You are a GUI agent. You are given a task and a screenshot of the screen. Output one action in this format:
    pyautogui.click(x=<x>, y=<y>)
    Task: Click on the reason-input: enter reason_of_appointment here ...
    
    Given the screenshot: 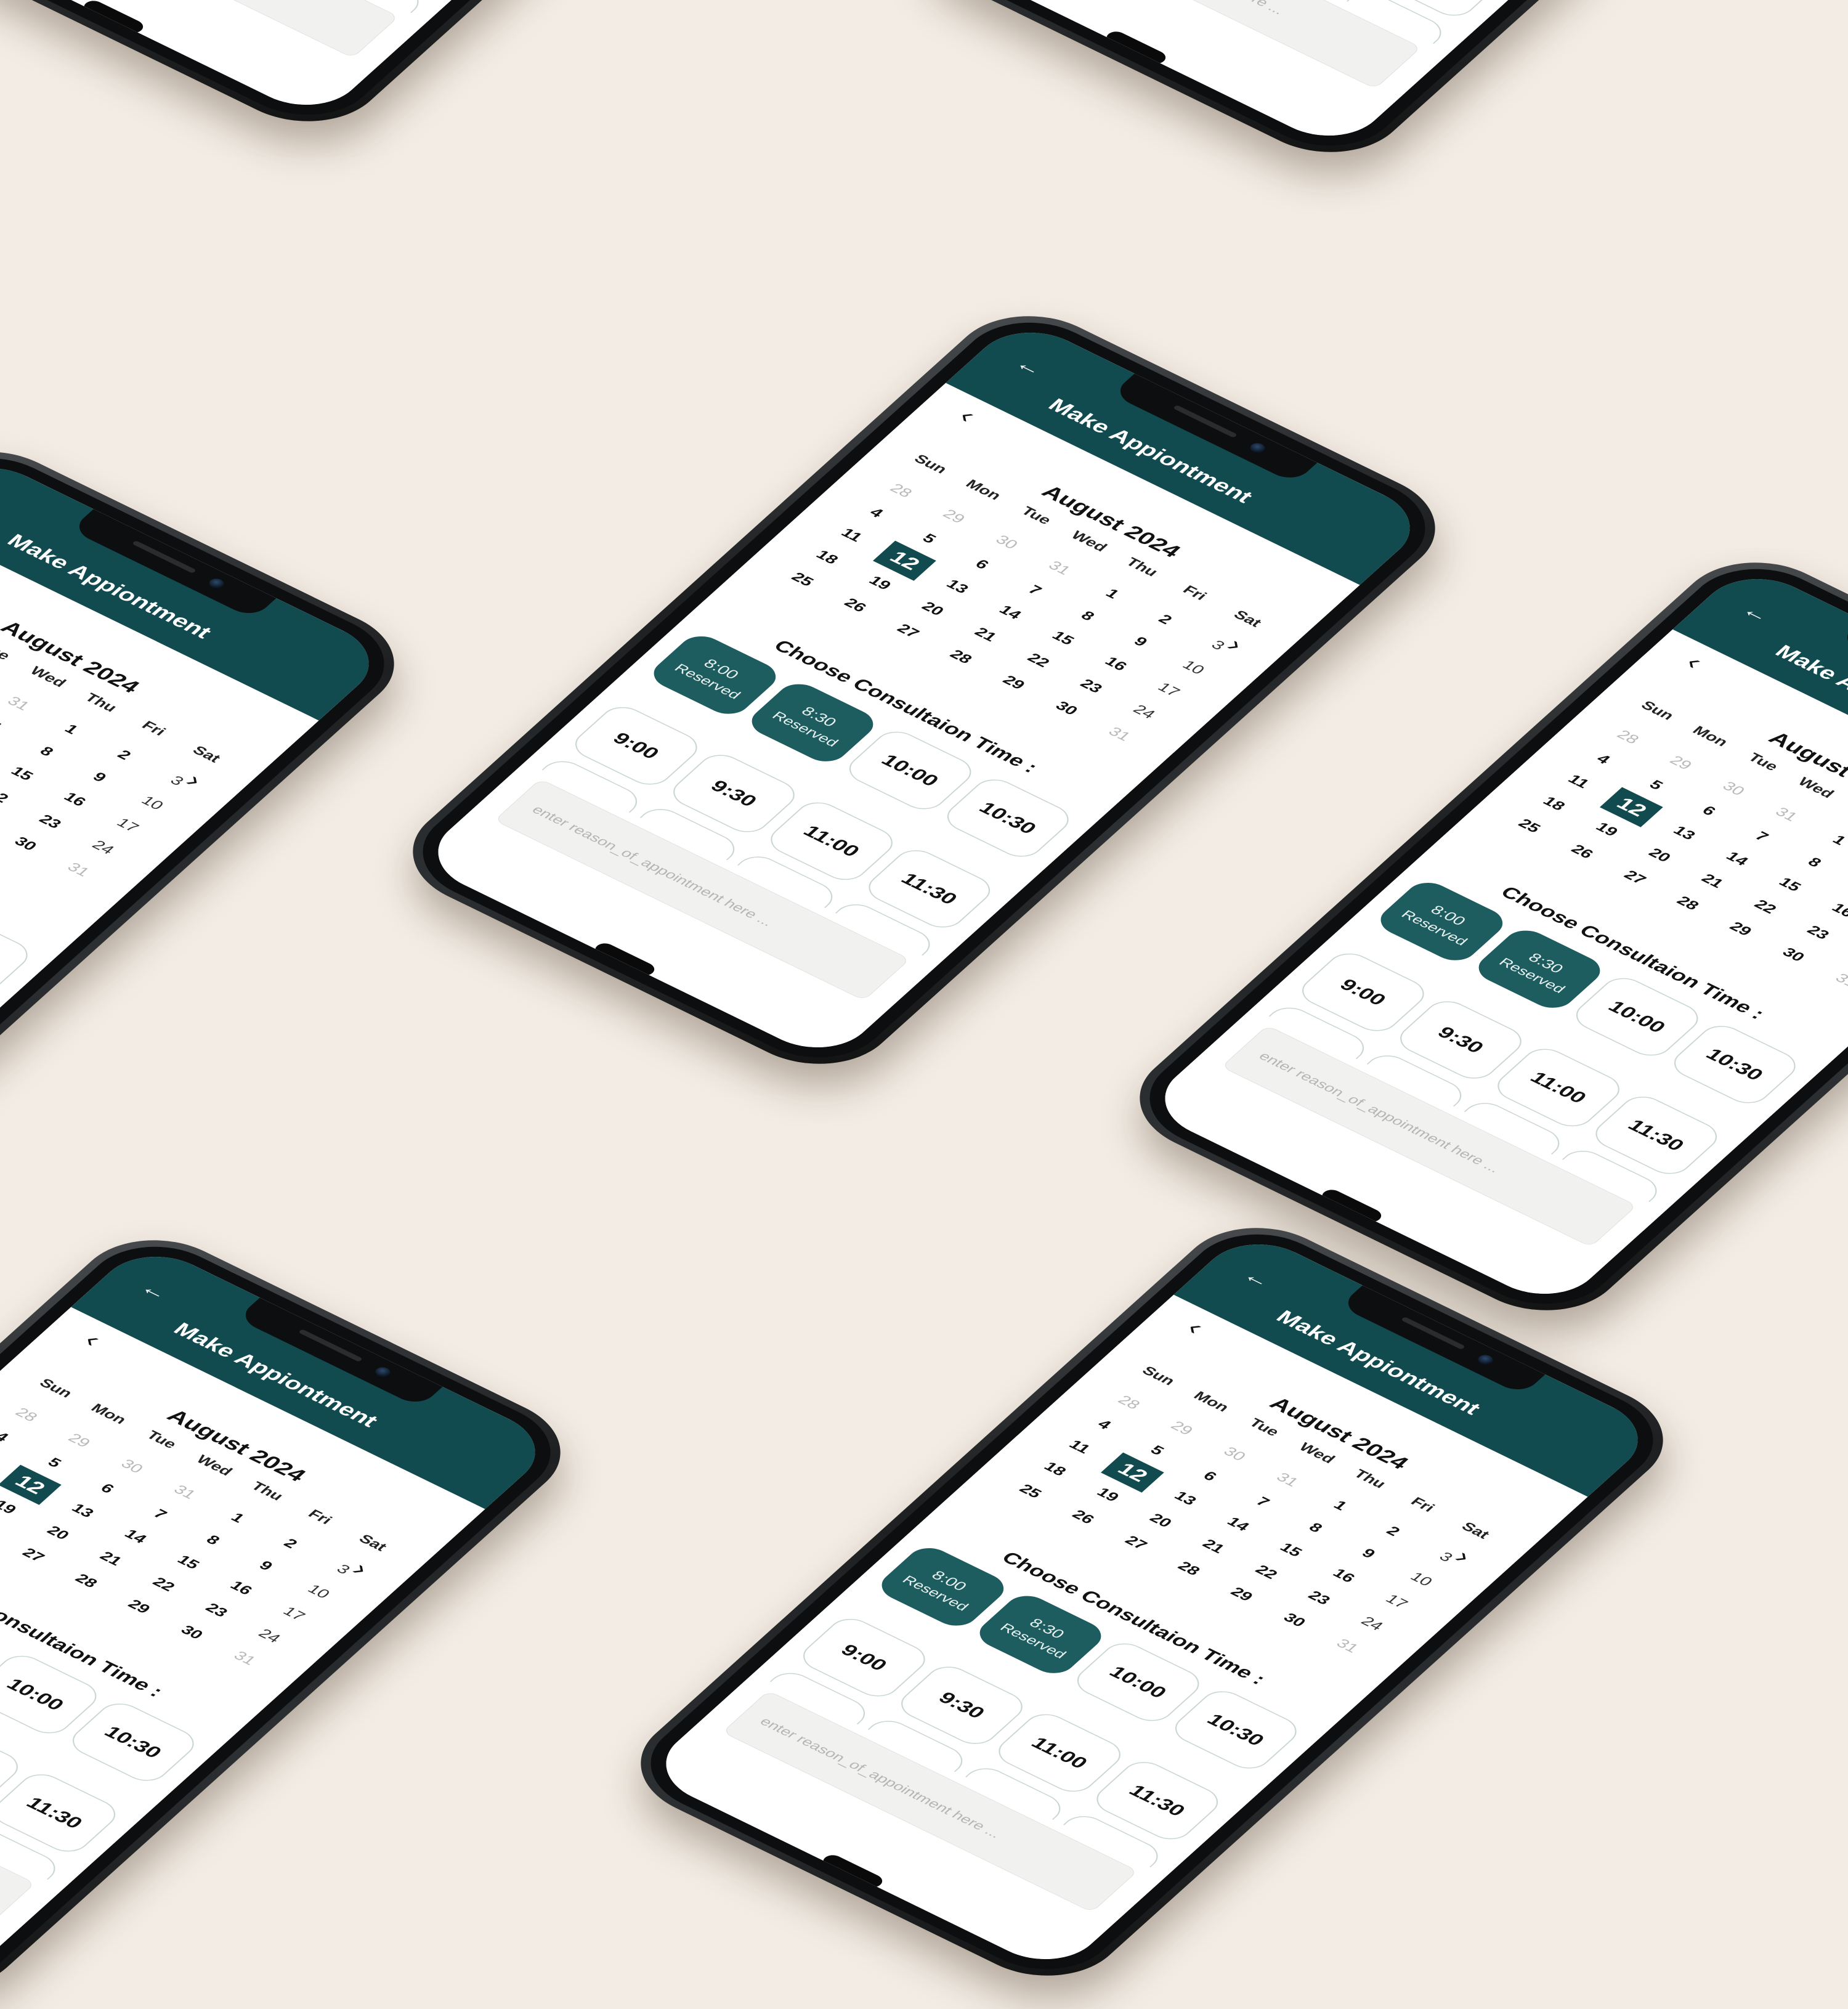 What is the action you would take?
    pyautogui.click(x=1213, y=44)
    